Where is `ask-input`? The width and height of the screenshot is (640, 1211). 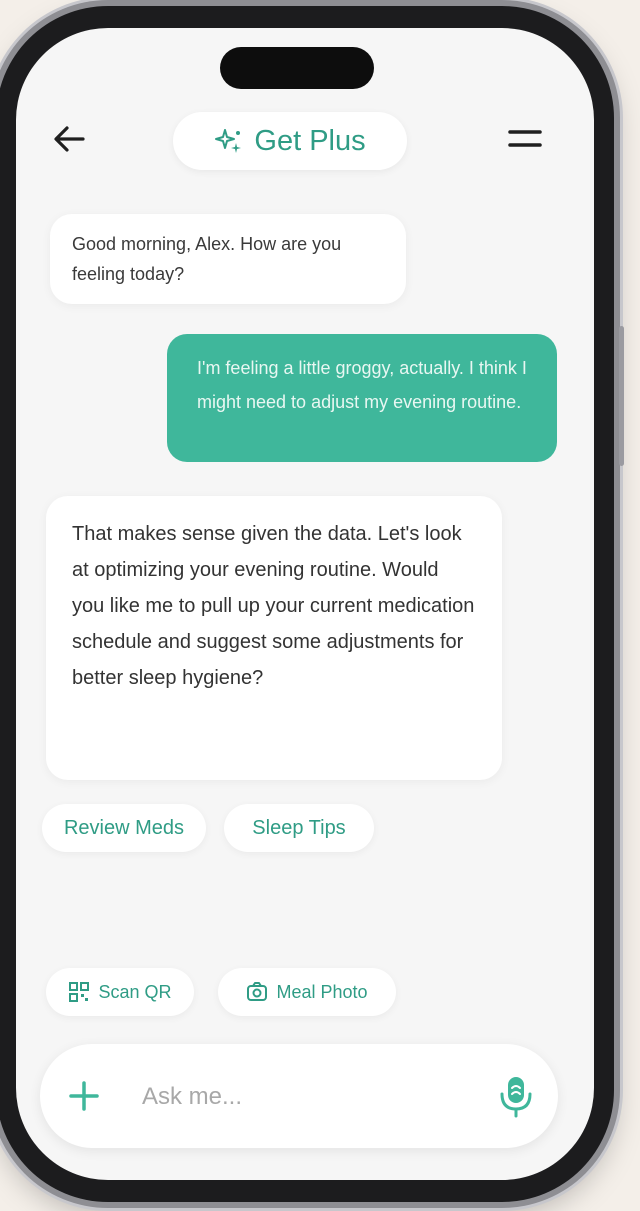 ask-input is located at coordinates (292, 1097).